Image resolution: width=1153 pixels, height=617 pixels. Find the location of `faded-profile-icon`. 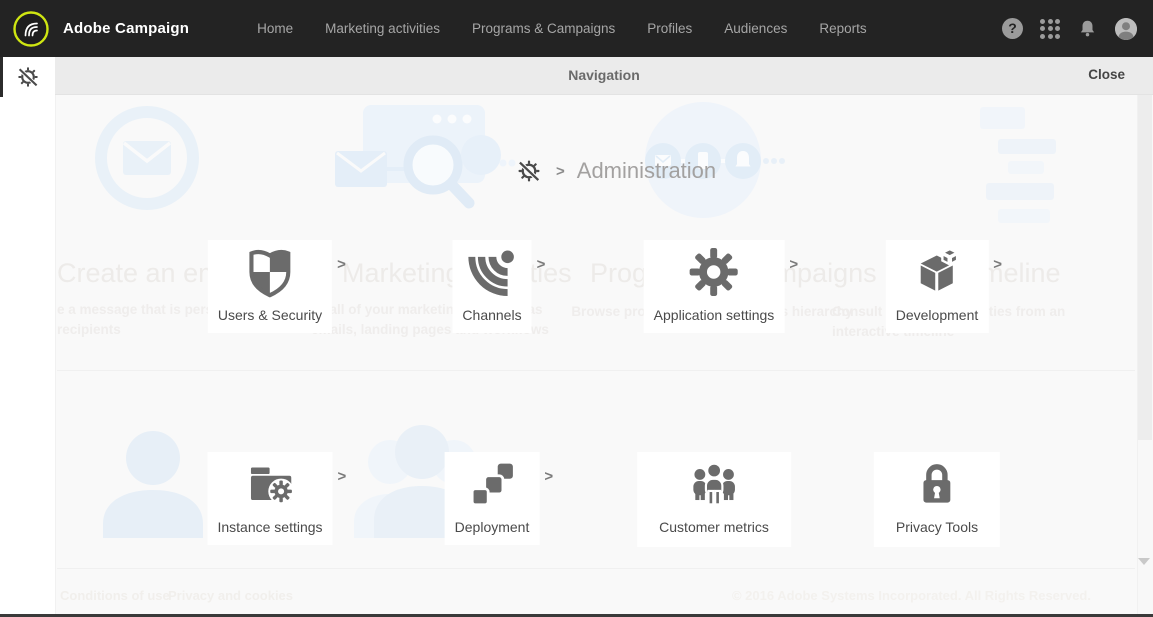

faded-profile-icon is located at coordinates (153, 484).